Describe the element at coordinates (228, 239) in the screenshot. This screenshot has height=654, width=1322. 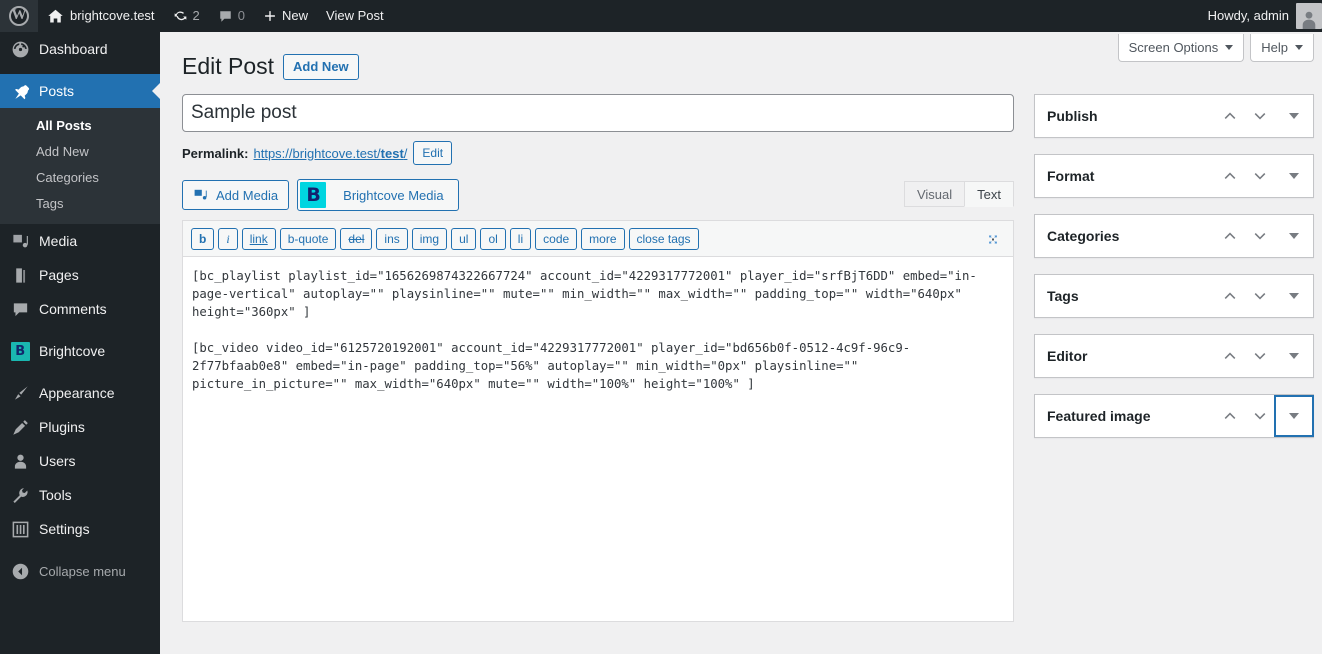
I see `quicktag-italic: i` at that location.